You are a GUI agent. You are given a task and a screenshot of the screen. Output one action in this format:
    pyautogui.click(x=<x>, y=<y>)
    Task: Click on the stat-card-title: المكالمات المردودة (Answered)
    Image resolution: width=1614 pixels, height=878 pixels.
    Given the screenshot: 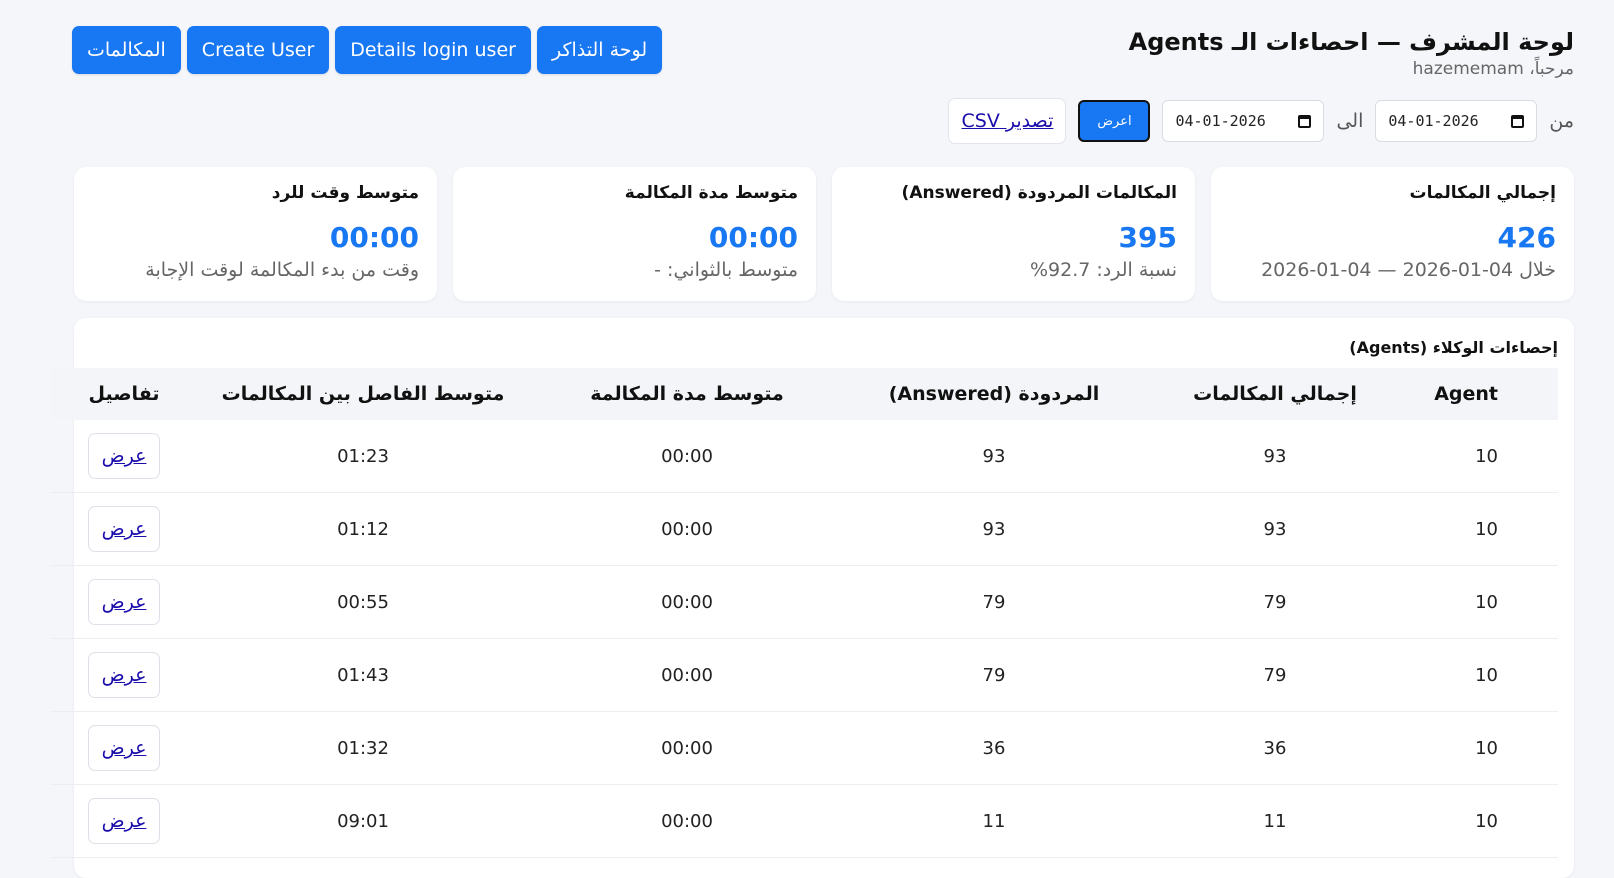 What is the action you would take?
    pyautogui.click(x=1039, y=193)
    